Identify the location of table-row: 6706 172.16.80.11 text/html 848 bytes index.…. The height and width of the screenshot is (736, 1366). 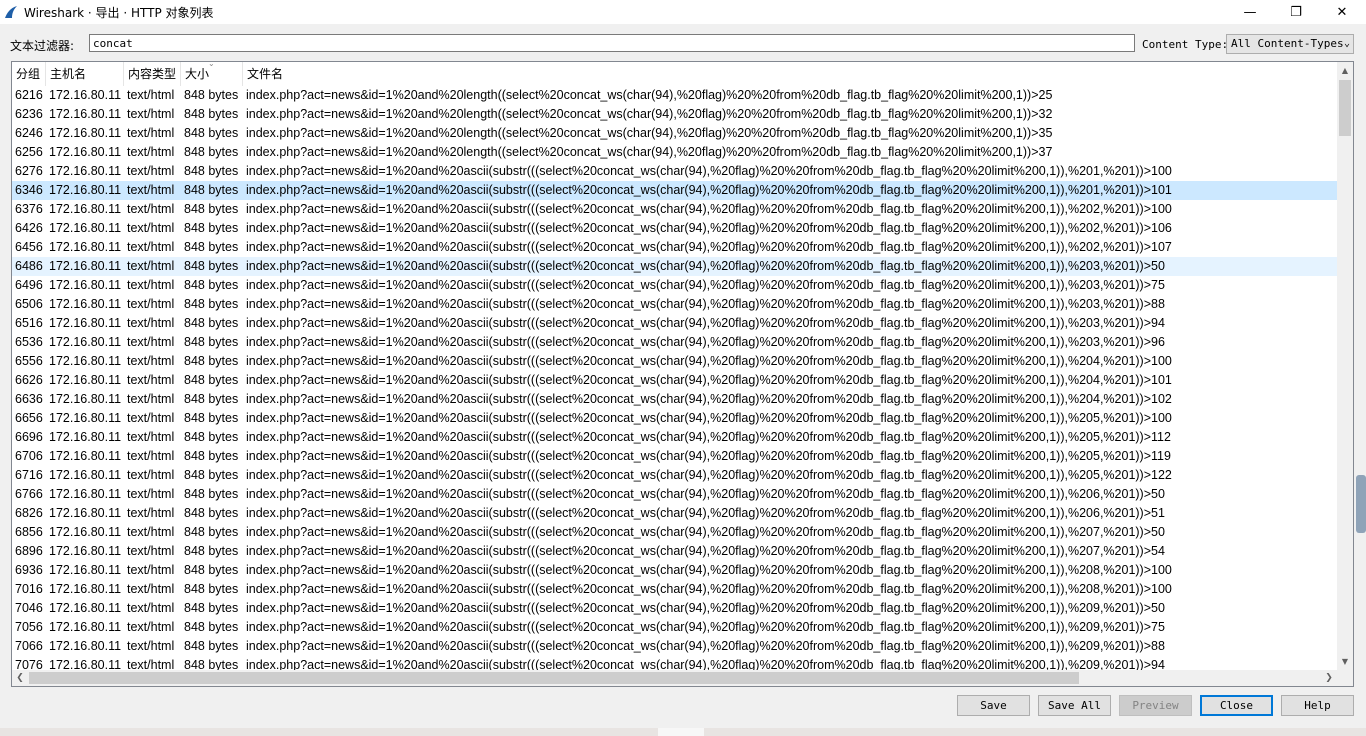
(674, 456).